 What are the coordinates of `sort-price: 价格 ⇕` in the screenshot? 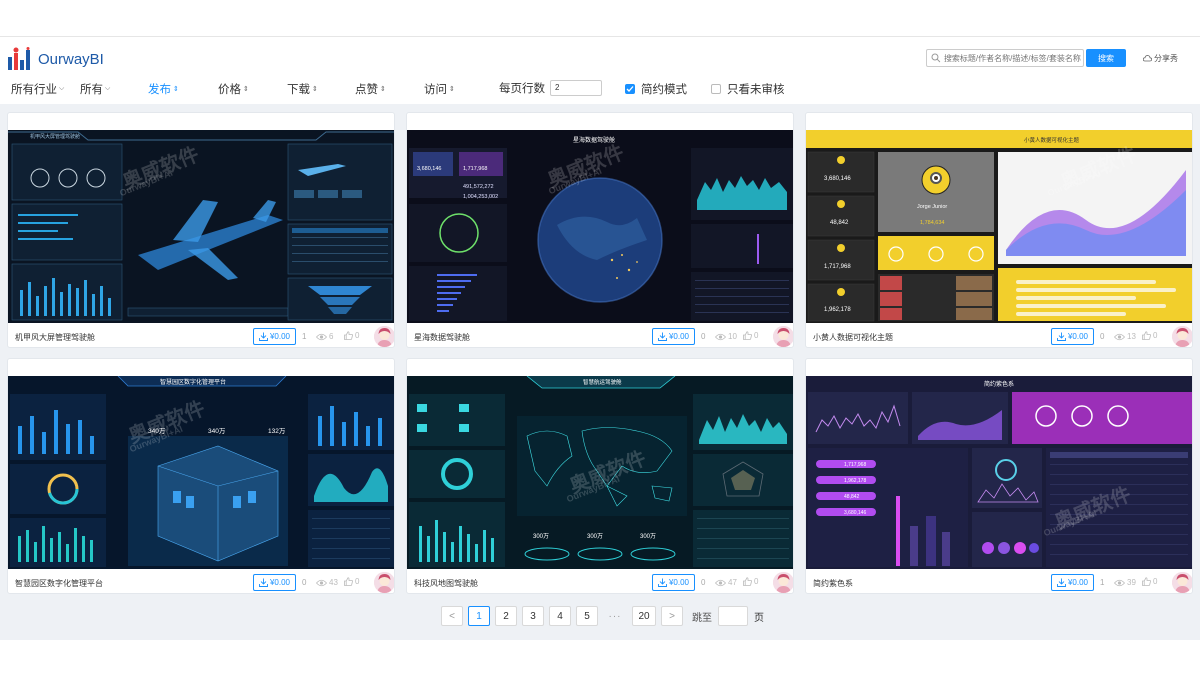 It's located at (233, 89).